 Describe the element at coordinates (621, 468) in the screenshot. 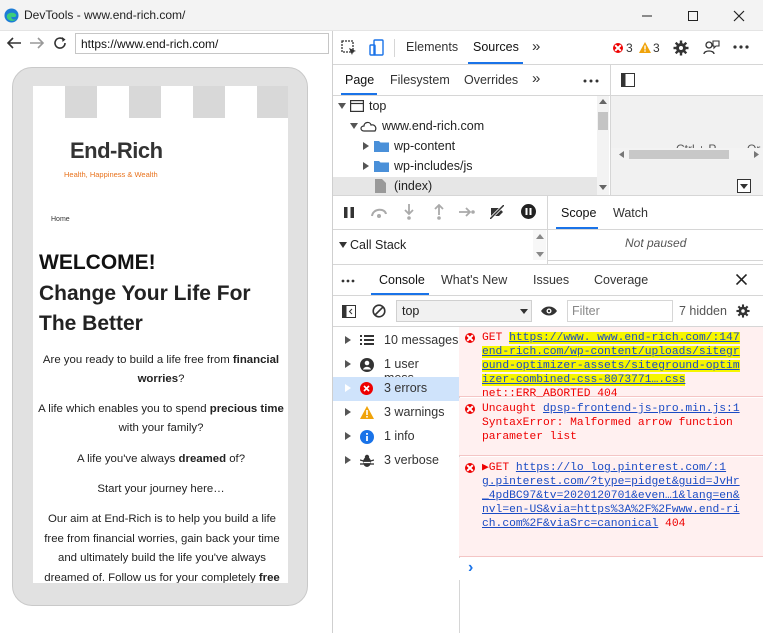

I see `resource-link: https://lo log.pinterest.com/:1` at that location.